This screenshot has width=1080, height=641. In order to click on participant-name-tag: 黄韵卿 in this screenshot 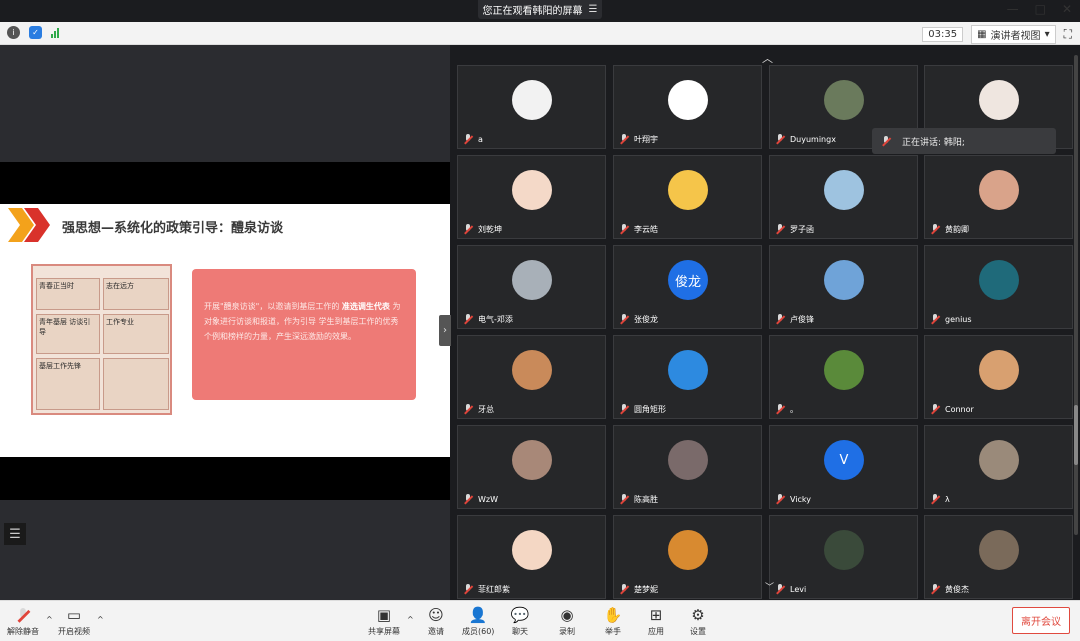, I will do `click(949, 229)`.